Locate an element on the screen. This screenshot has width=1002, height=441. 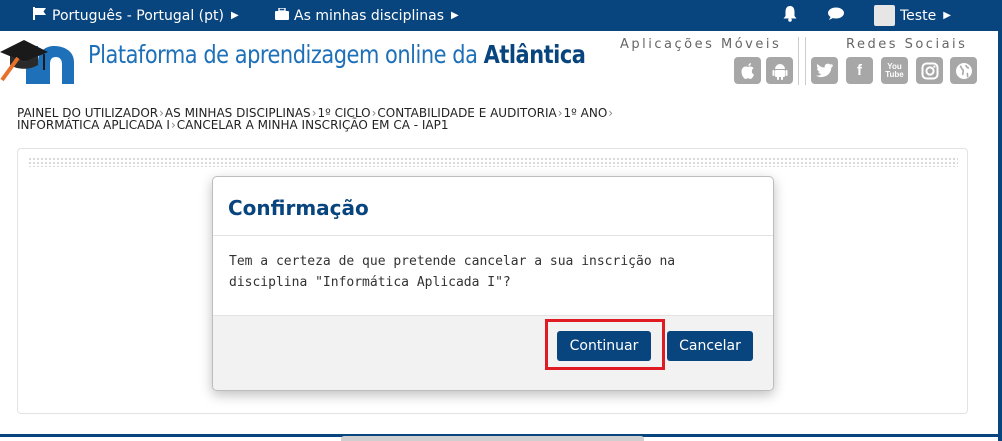
apple-icon is located at coordinates (747, 70).